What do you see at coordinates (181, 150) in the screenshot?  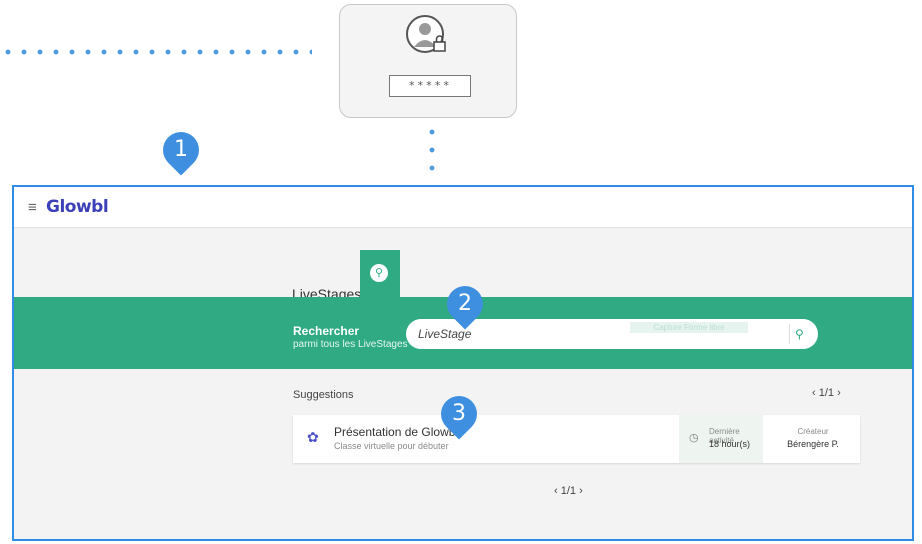 I see `marker-1: 1` at bounding box center [181, 150].